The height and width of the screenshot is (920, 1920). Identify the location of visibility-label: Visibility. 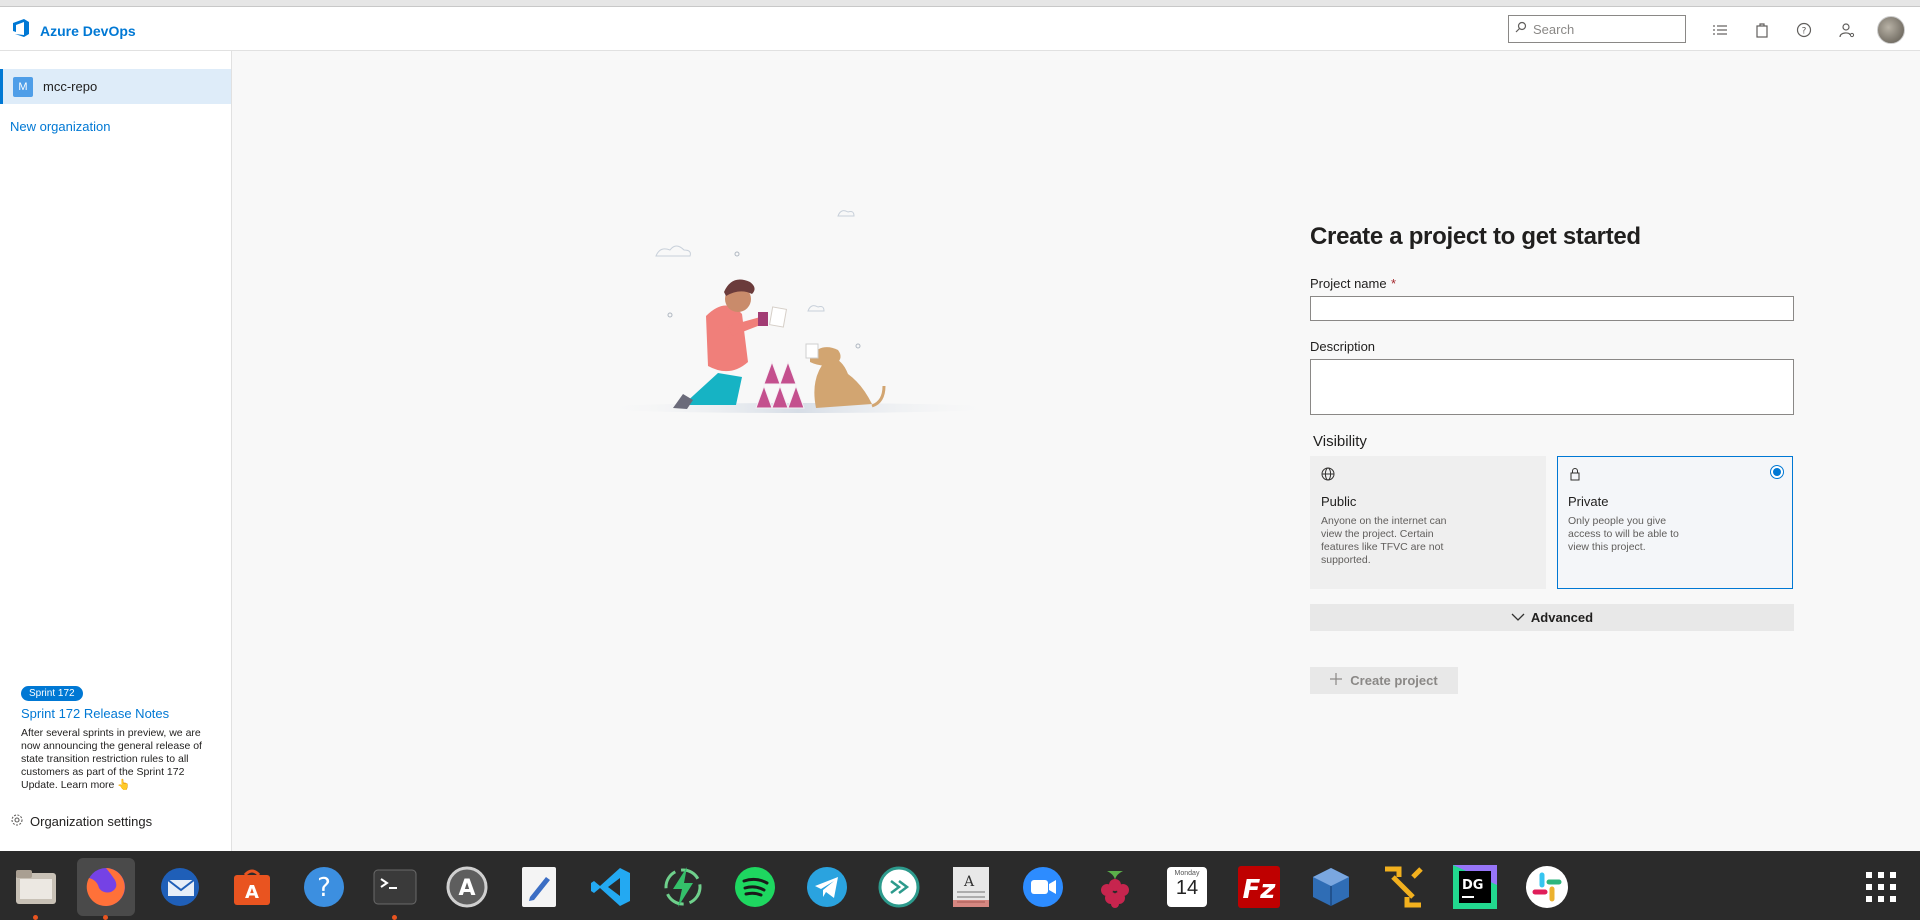
(1340, 441).